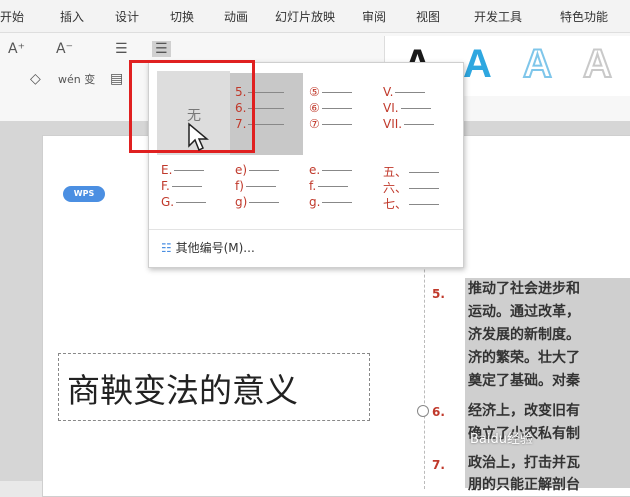  I want to click on pinyin-button: wén 变, so click(76, 79).